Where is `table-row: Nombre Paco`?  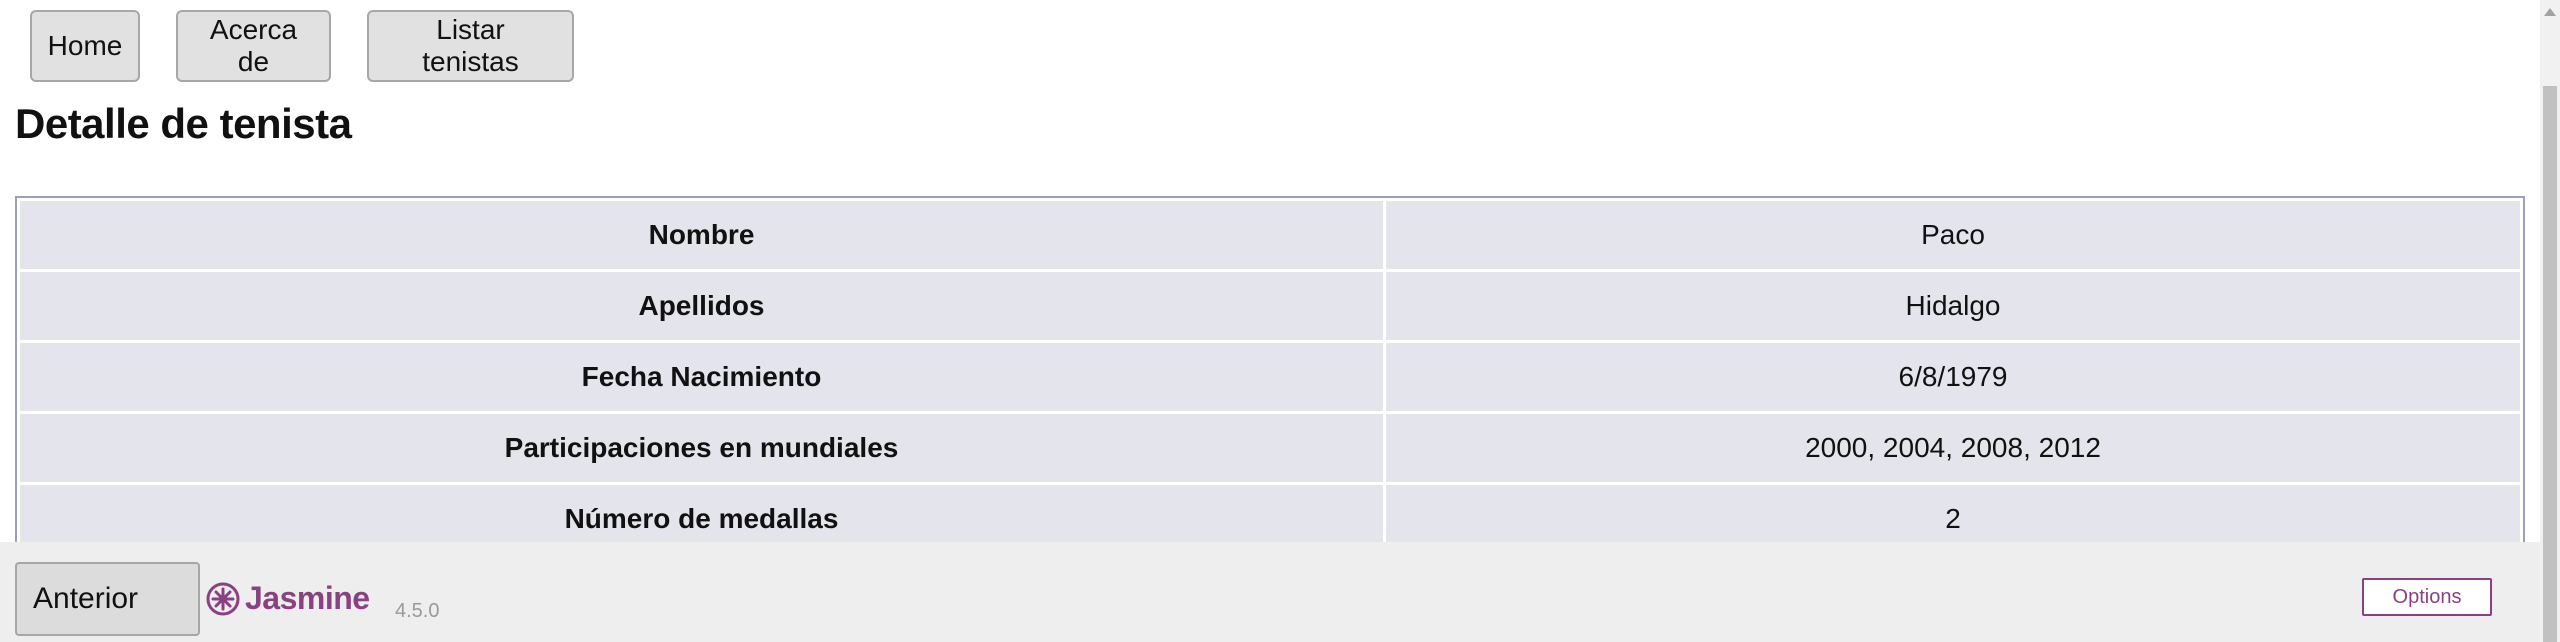 table-row: Nombre Paco is located at coordinates (1270, 235).